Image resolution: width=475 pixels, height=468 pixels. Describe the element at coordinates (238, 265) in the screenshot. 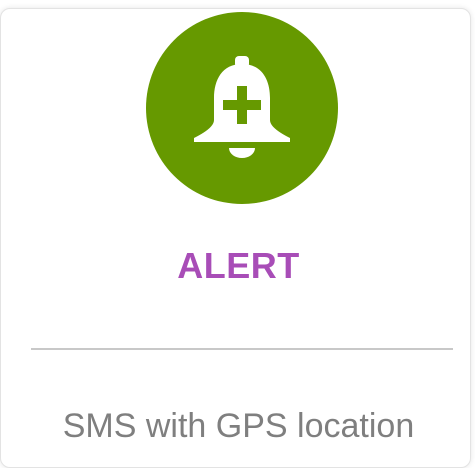

I see `card-title: ALERT` at that location.